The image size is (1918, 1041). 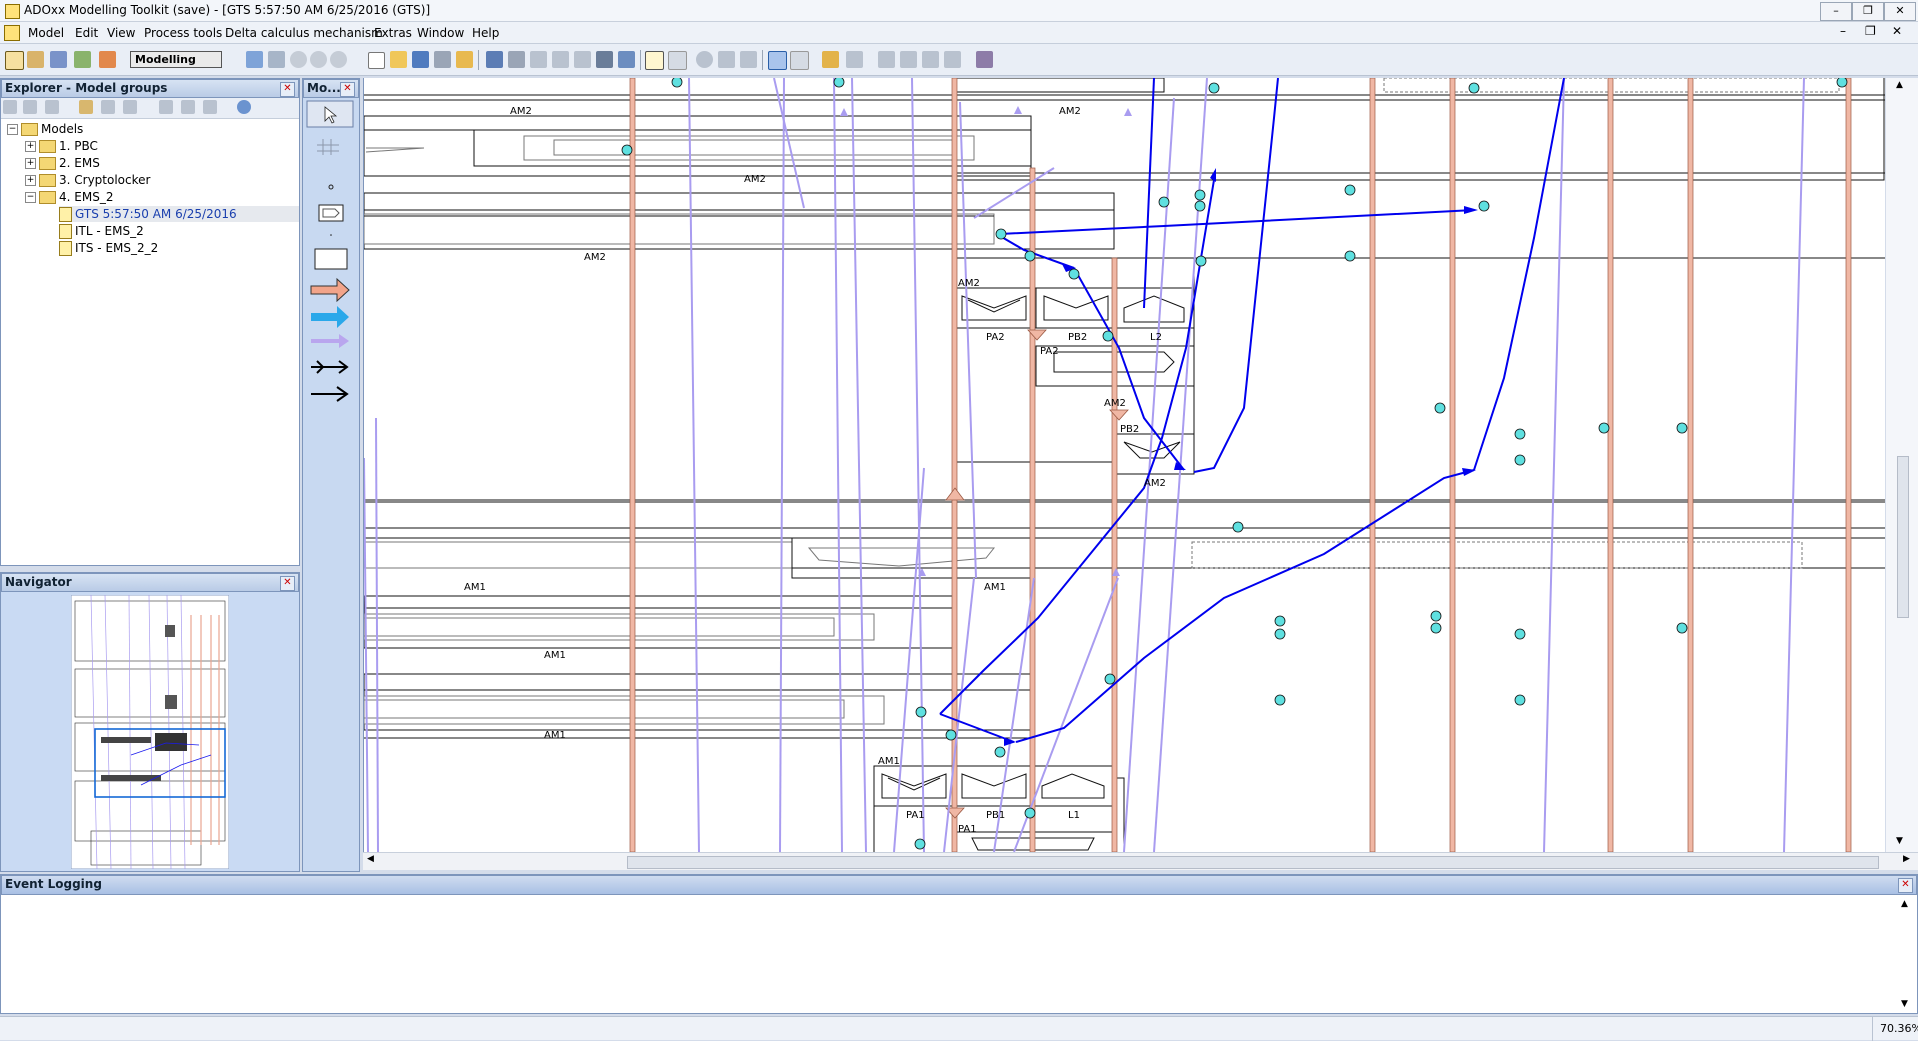 I want to click on import-export-icon, so click(x=107, y=59).